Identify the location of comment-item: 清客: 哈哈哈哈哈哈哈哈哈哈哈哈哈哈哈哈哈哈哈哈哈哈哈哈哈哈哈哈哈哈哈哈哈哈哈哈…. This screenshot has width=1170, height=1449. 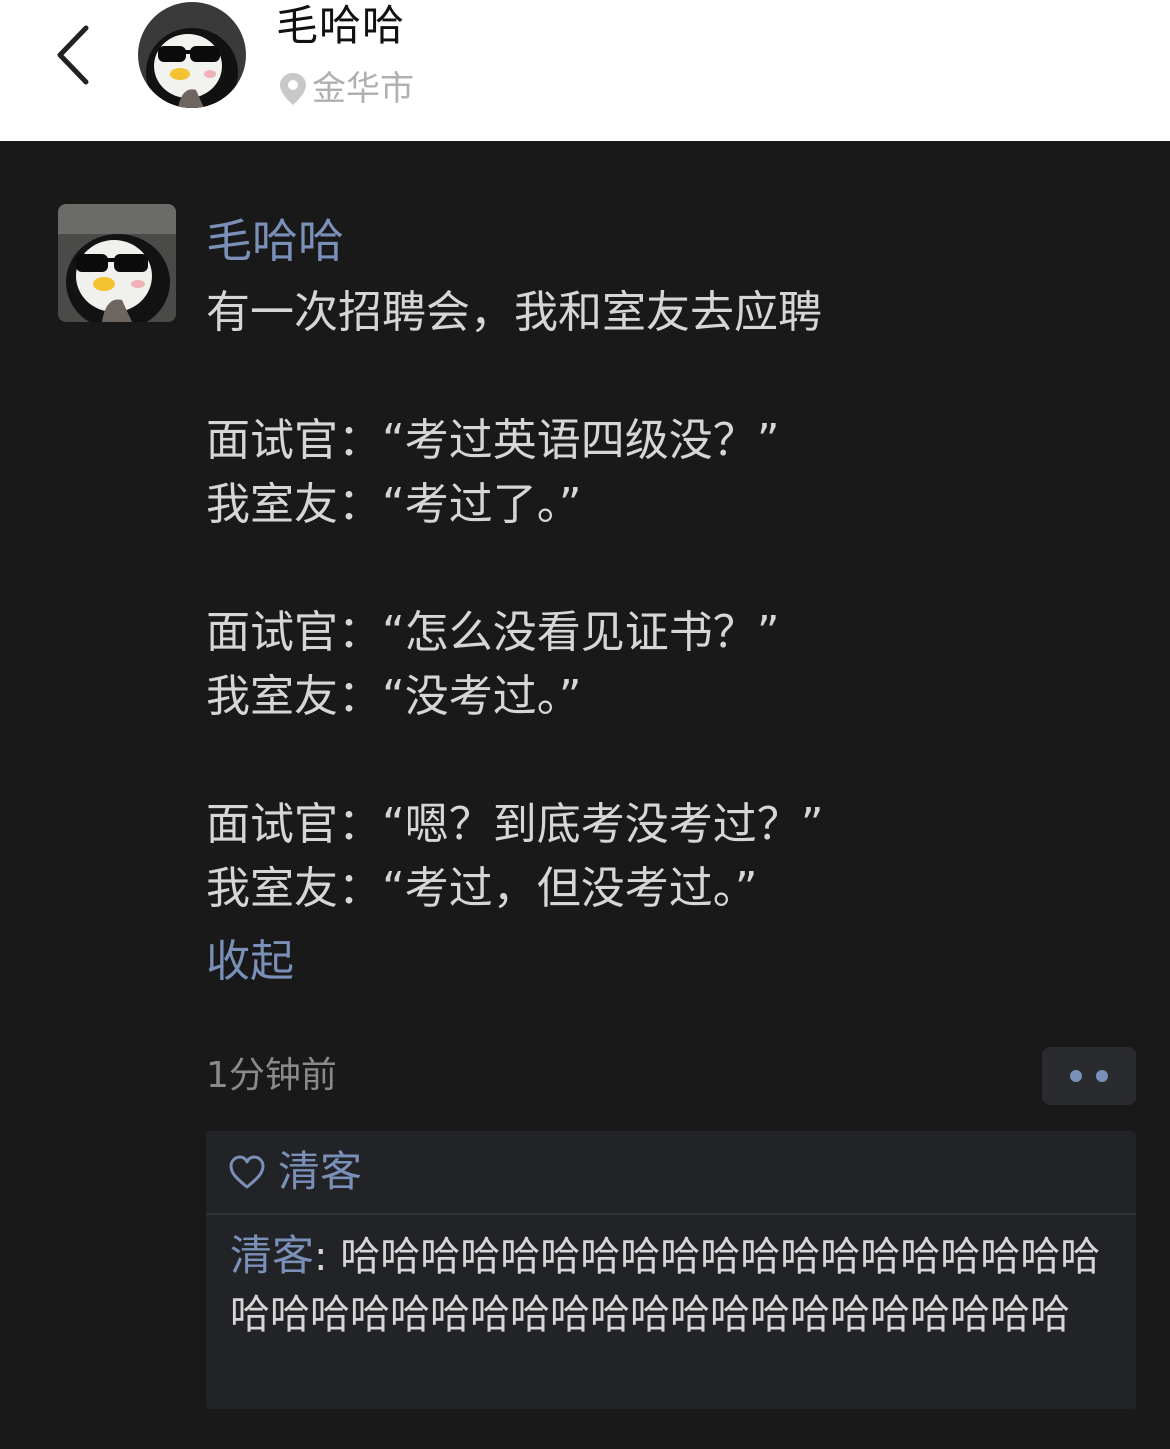
(678, 1285).